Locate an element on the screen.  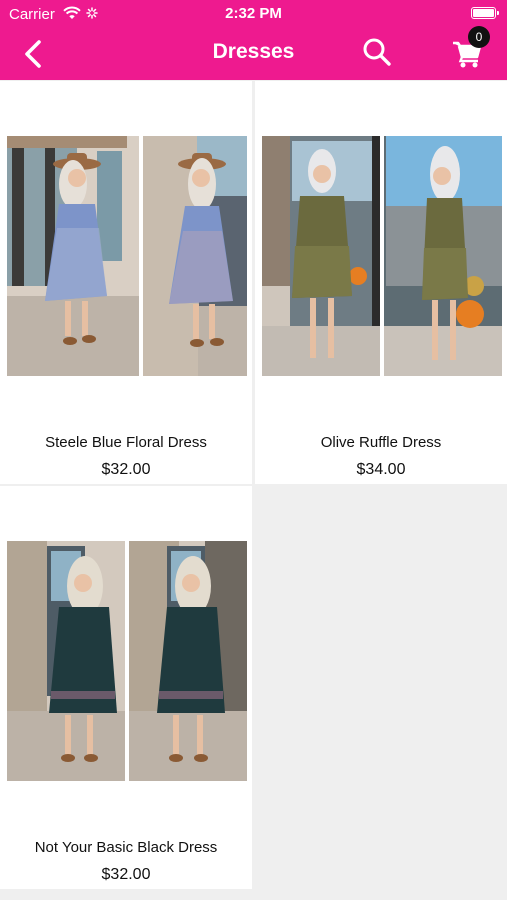
product-name: Olive Ruffle Dress is located at coordinates (381, 442).